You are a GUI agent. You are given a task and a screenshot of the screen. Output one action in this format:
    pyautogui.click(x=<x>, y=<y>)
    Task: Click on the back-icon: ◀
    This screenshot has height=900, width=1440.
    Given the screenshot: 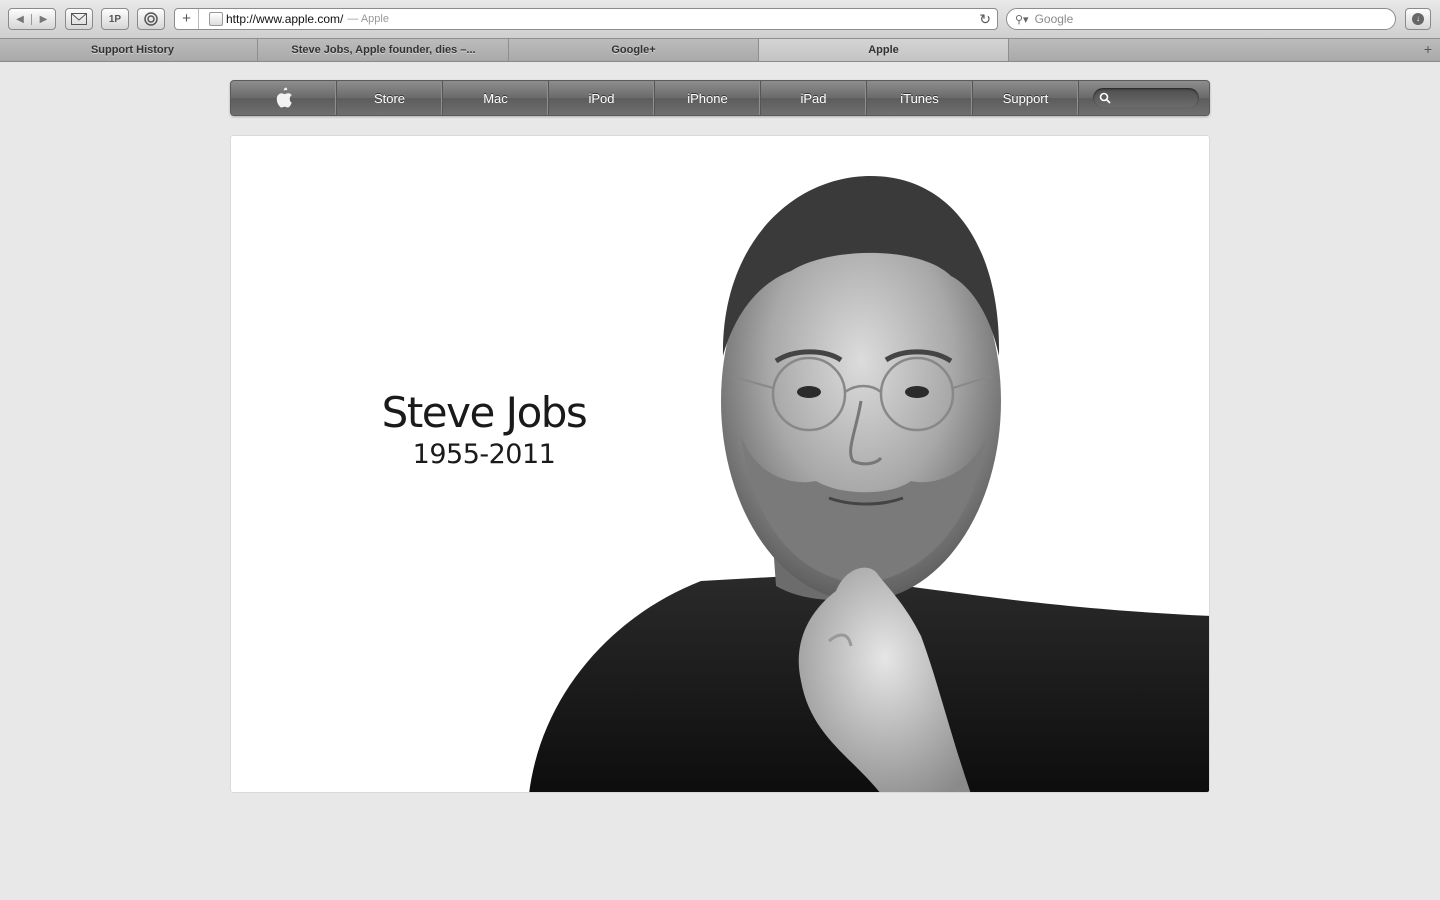 What is the action you would take?
    pyautogui.click(x=20, y=19)
    